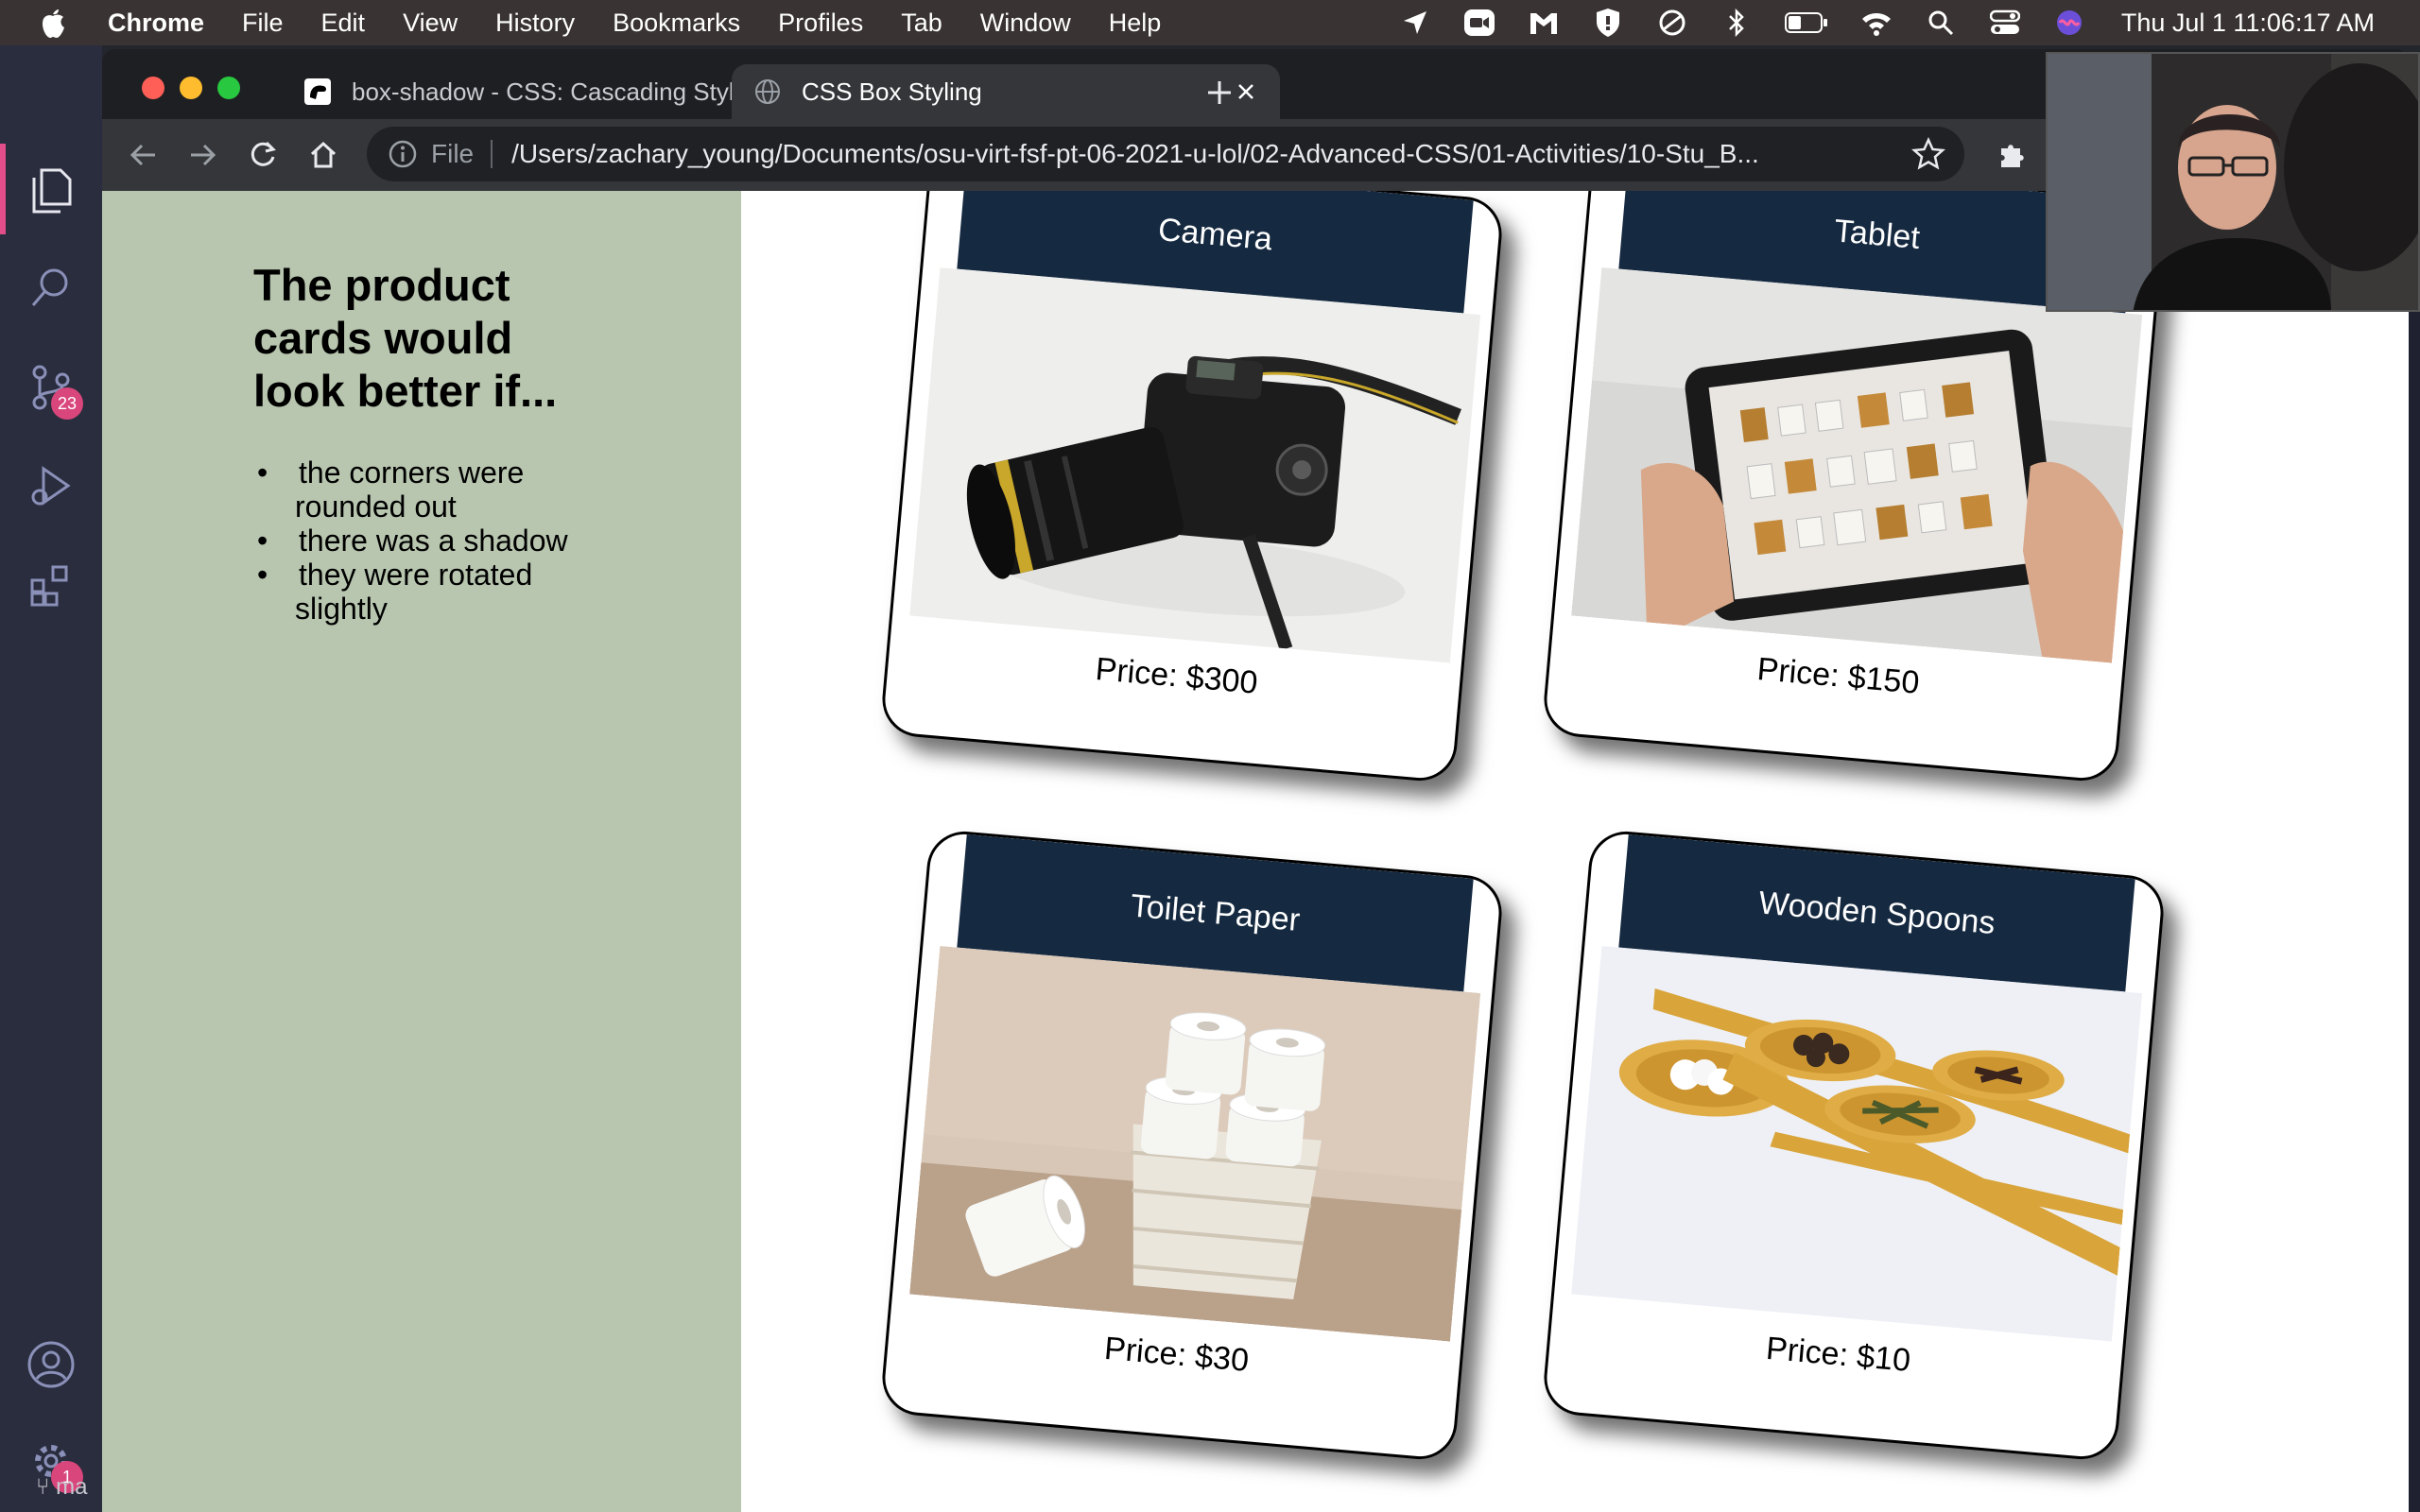 This screenshot has height=1512, width=2420. I want to click on menu-app-name: Chrome, so click(156, 23).